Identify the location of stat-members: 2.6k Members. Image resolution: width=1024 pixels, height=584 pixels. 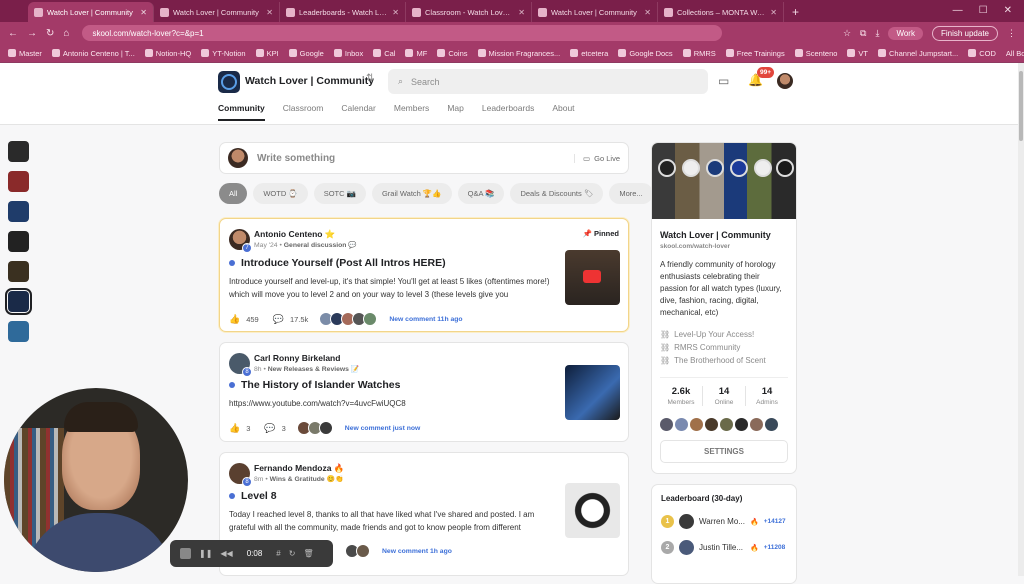
(681, 396).